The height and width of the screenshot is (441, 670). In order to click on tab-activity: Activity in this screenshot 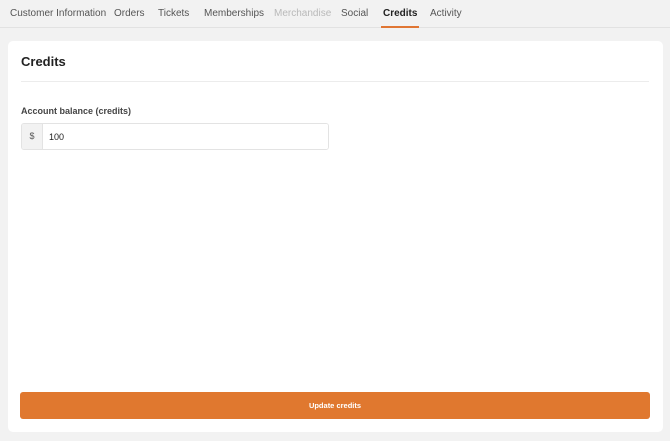, I will do `click(446, 14)`.